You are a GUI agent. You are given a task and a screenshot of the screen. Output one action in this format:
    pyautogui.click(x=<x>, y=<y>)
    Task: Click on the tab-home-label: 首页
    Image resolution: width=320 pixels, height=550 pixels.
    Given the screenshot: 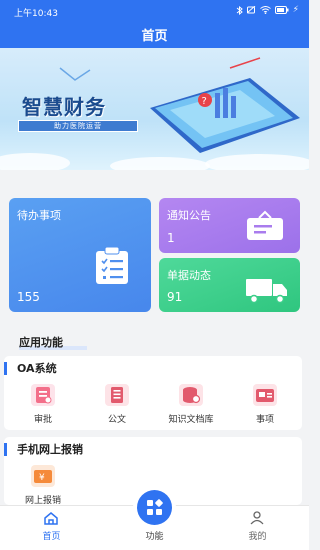 What is the action you would take?
    pyautogui.click(x=51, y=537)
    